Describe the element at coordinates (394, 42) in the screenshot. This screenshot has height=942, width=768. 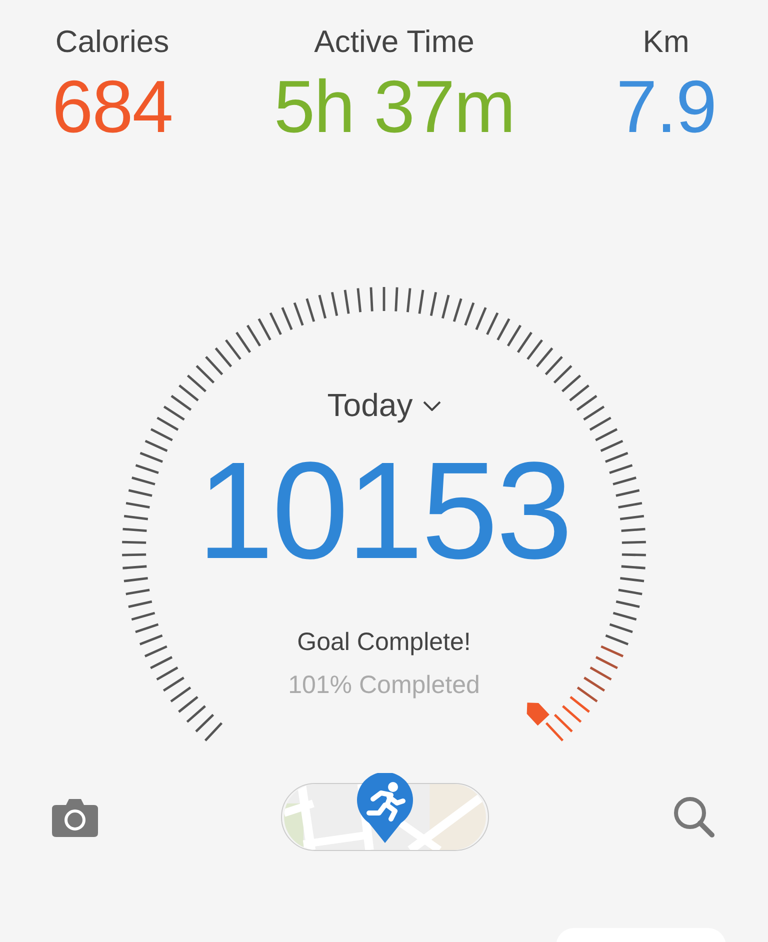
I see `stat-label: Active Time` at that location.